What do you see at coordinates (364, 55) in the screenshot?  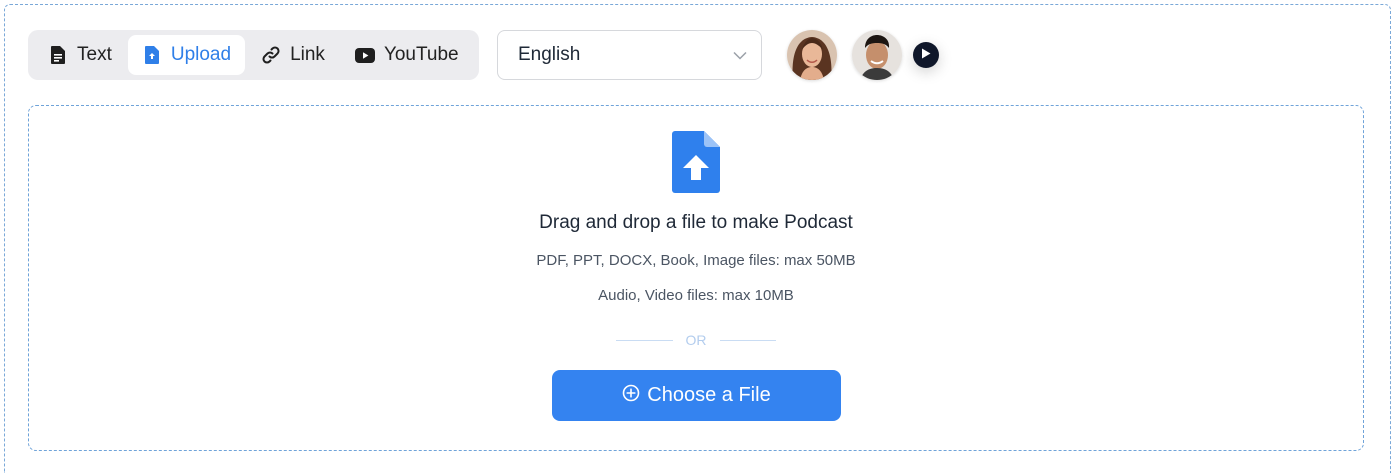 I see `youtube-icon` at bounding box center [364, 55].